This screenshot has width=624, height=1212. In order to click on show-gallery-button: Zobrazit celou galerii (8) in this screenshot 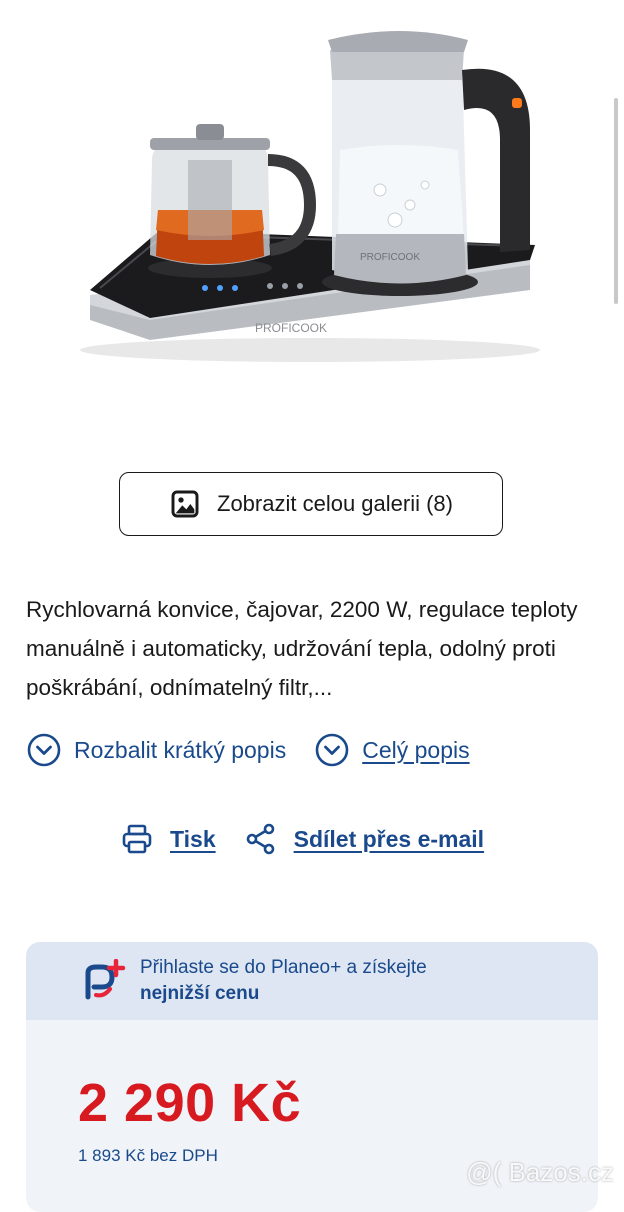, I will do `click(311, 504)`.